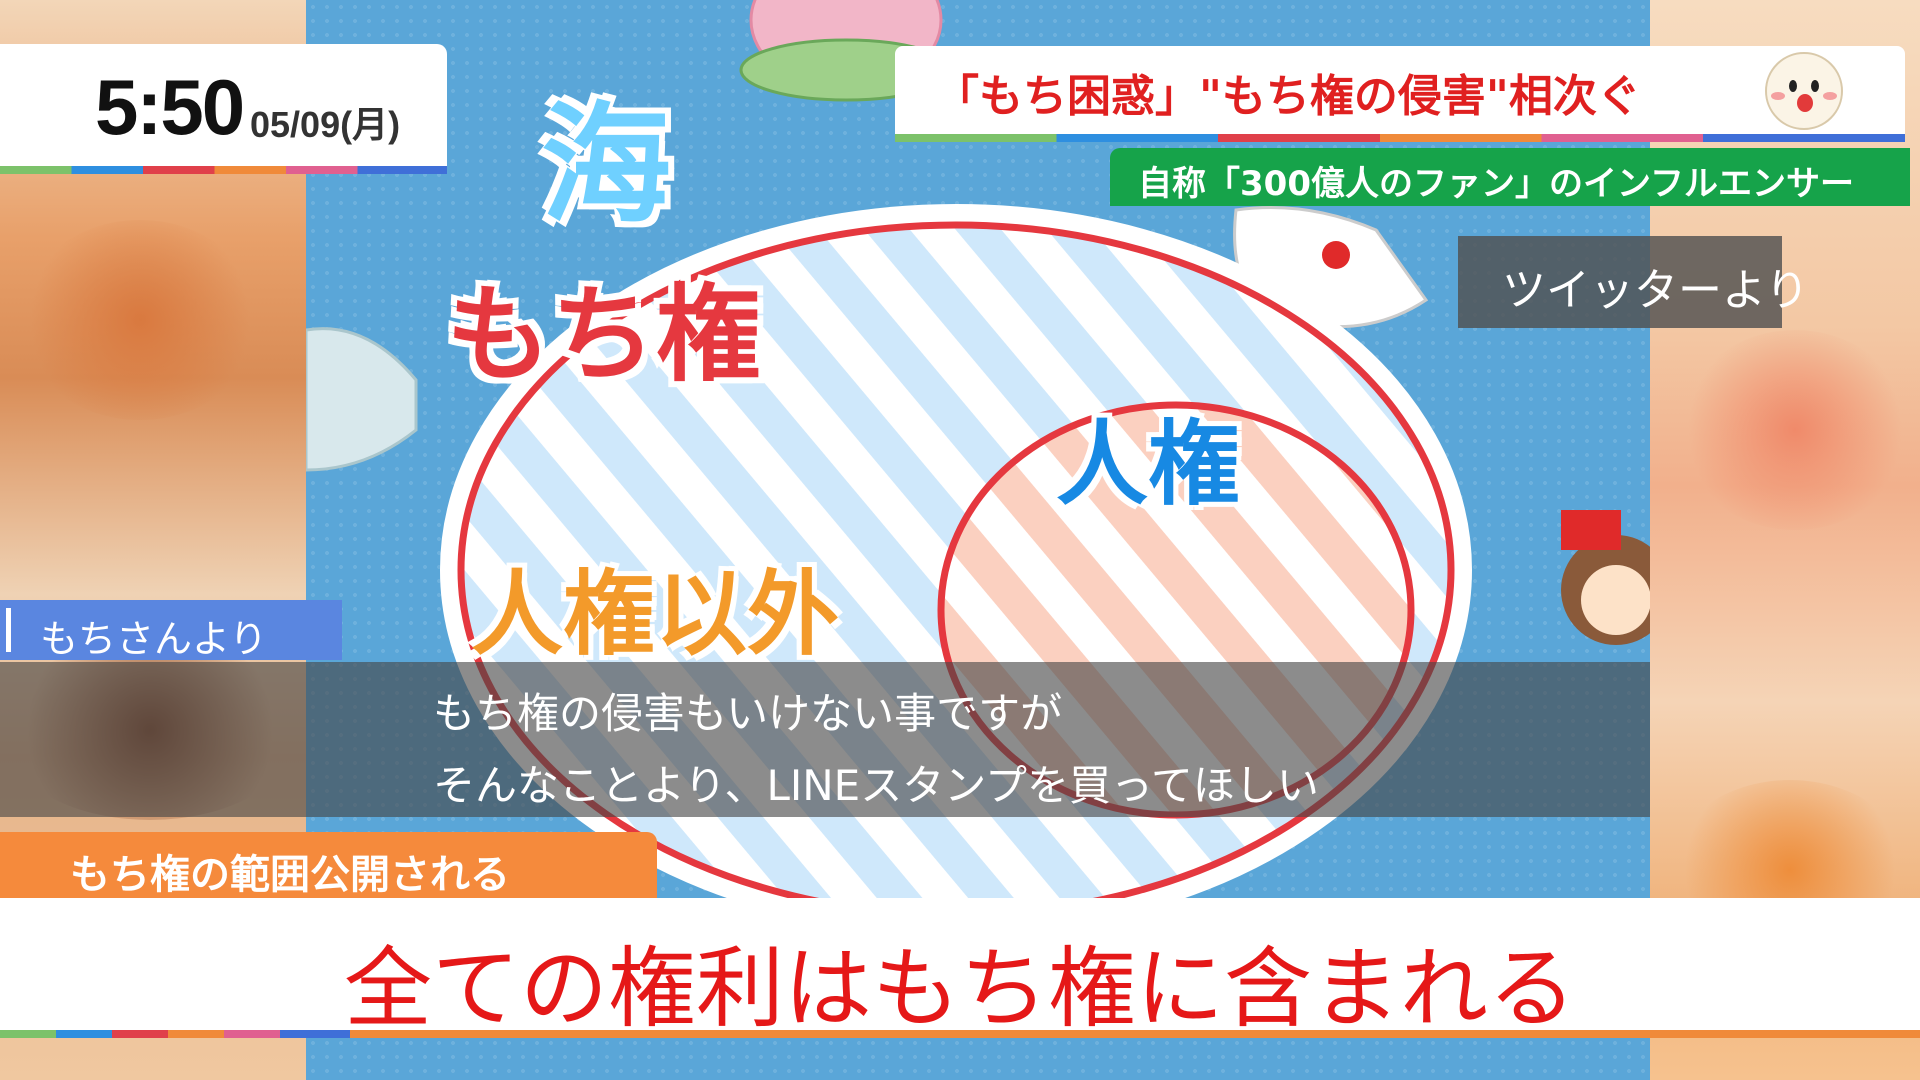 This screenshot has height=1080, width=1920. Describe the element at coordinates (1591, 530) in the screenshot. I see `girl-bow-shape` at that location.